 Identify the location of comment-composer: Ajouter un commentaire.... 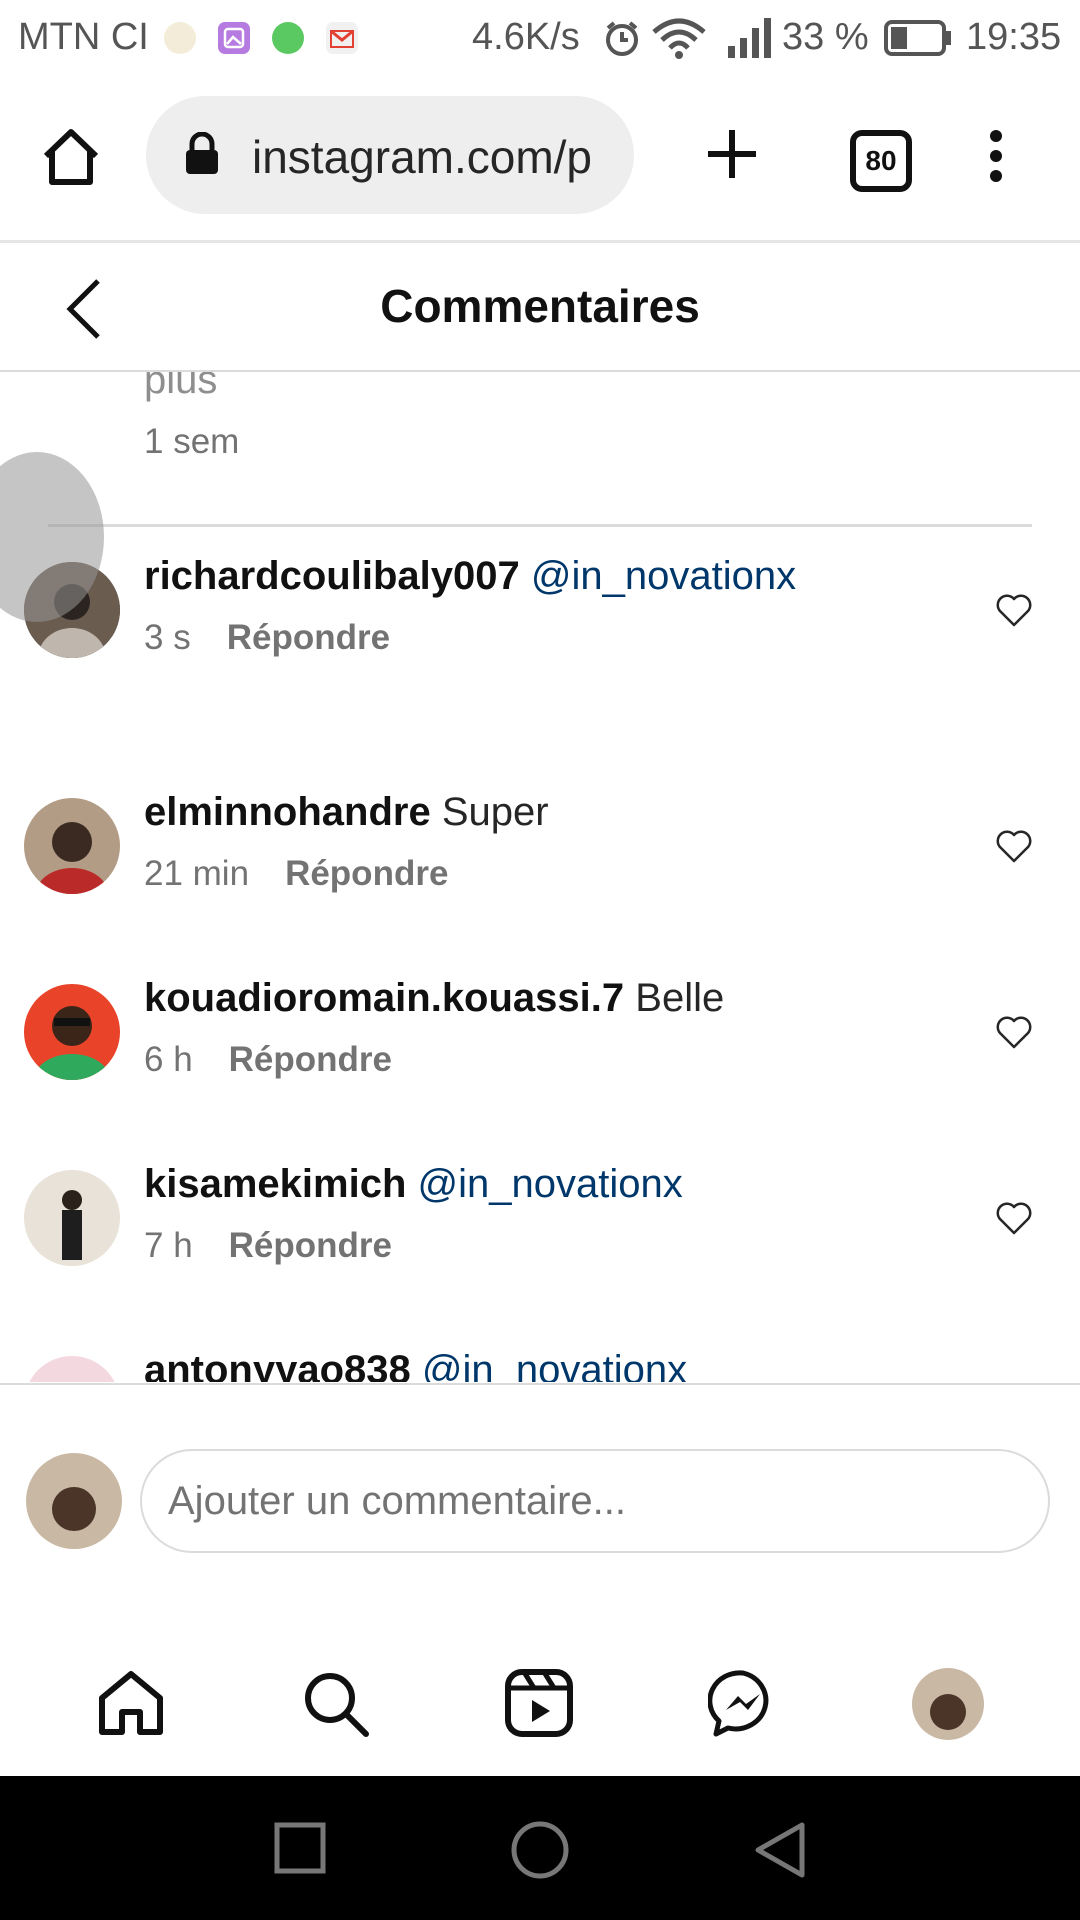
(540, 1506).